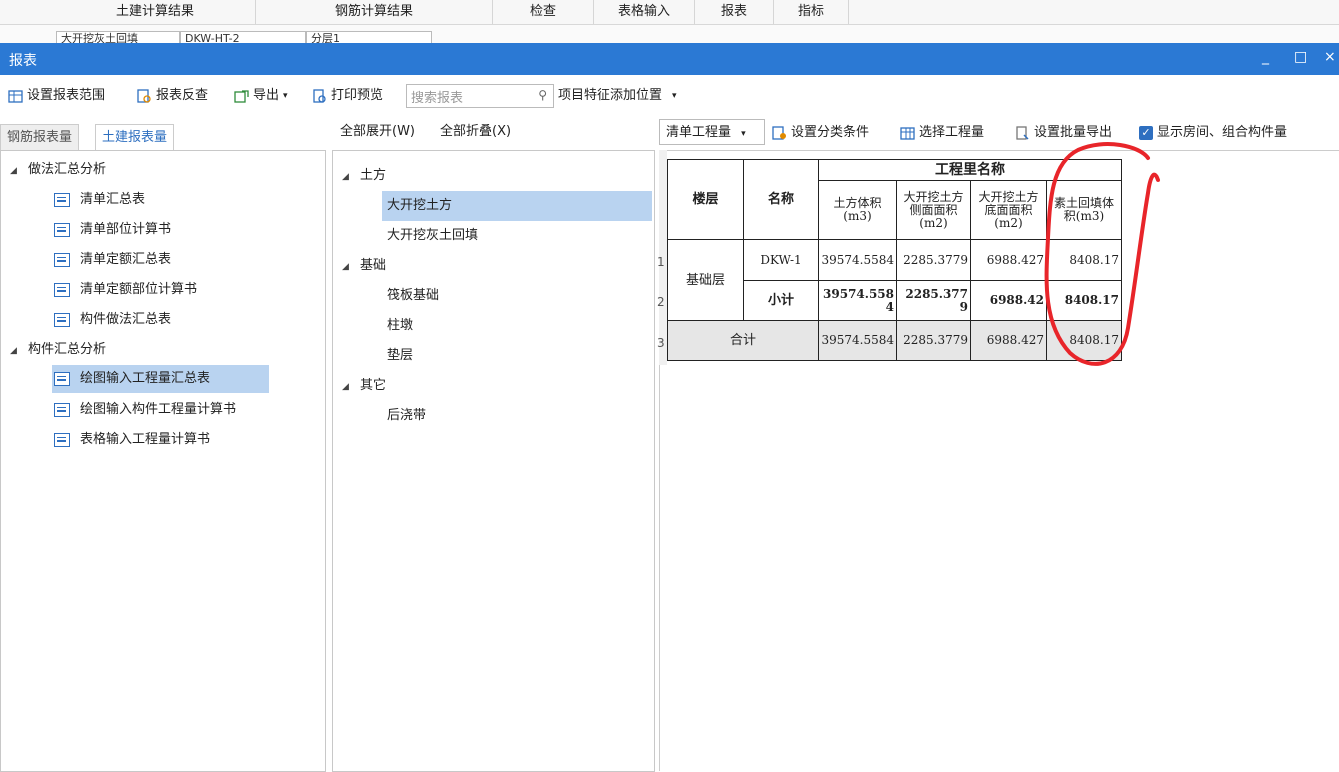 This screenshot has width=1339, height=772. Describe the element at coordinates (377, 132) in the screenshot. I see `expand-all-button: 全部展开(W)` at that location.